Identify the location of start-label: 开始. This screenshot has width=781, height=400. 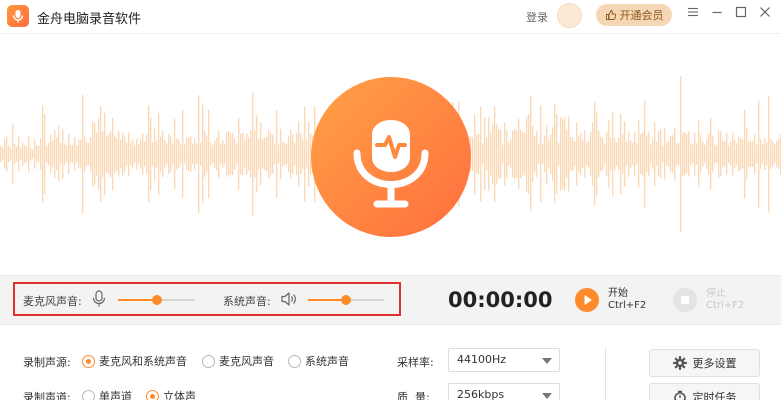
(618, 294).